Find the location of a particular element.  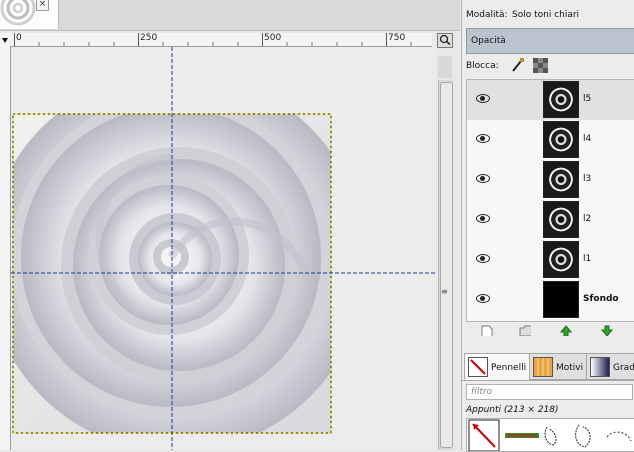

scrollbar-top is located at coordinates (445, 67).